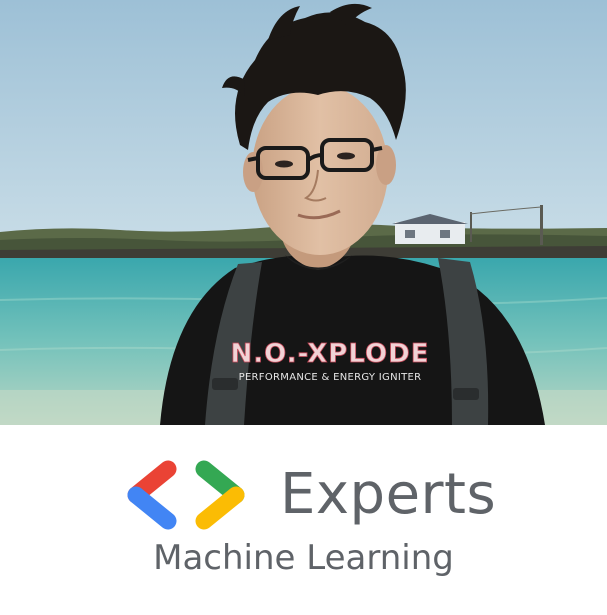 The width and height of the screenshot is (607, 615). I want to click on shirt-brand-text: N.O.-XPLODE, so click(330, 354).